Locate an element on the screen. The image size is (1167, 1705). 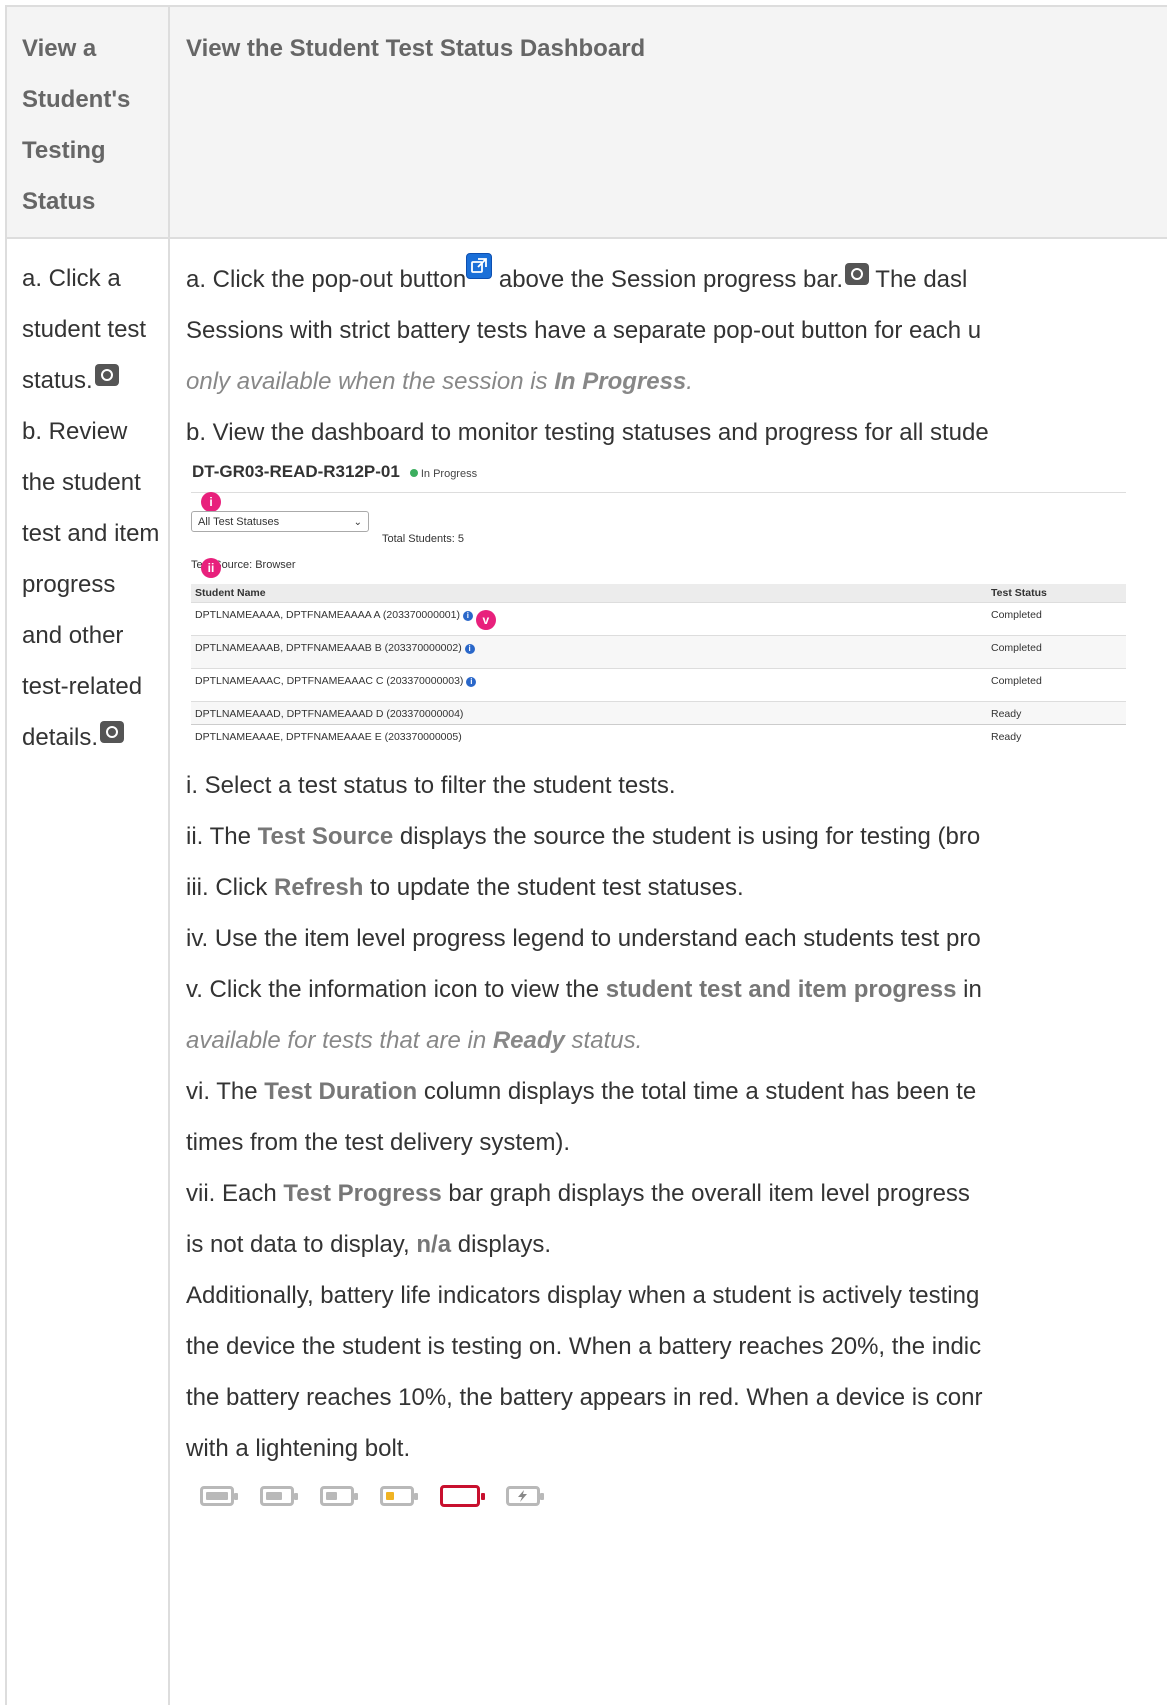
battery-75-icon is located at coordinates (279, 1496).